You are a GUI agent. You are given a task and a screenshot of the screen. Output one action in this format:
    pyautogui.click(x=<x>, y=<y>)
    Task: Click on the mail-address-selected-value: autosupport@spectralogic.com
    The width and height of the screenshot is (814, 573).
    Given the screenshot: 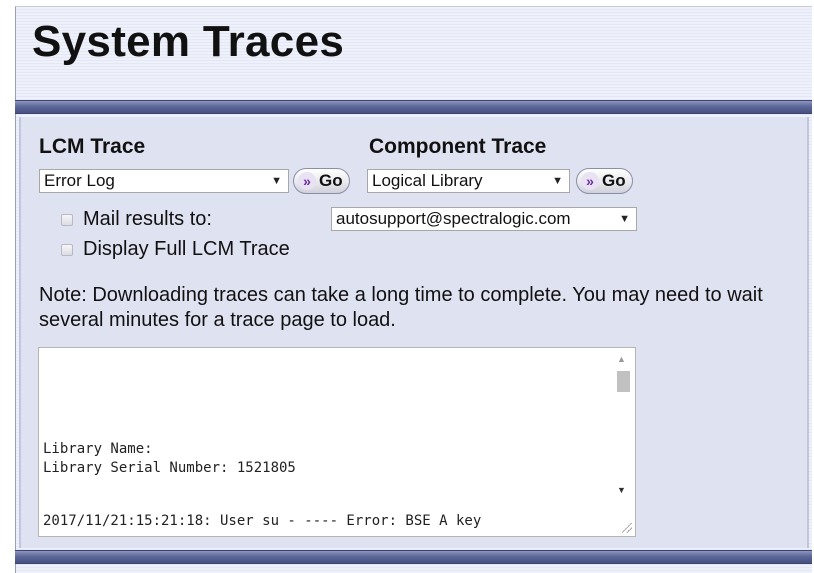 What is the action you would take?
    pyautogui.click(x=453, y=218)
    